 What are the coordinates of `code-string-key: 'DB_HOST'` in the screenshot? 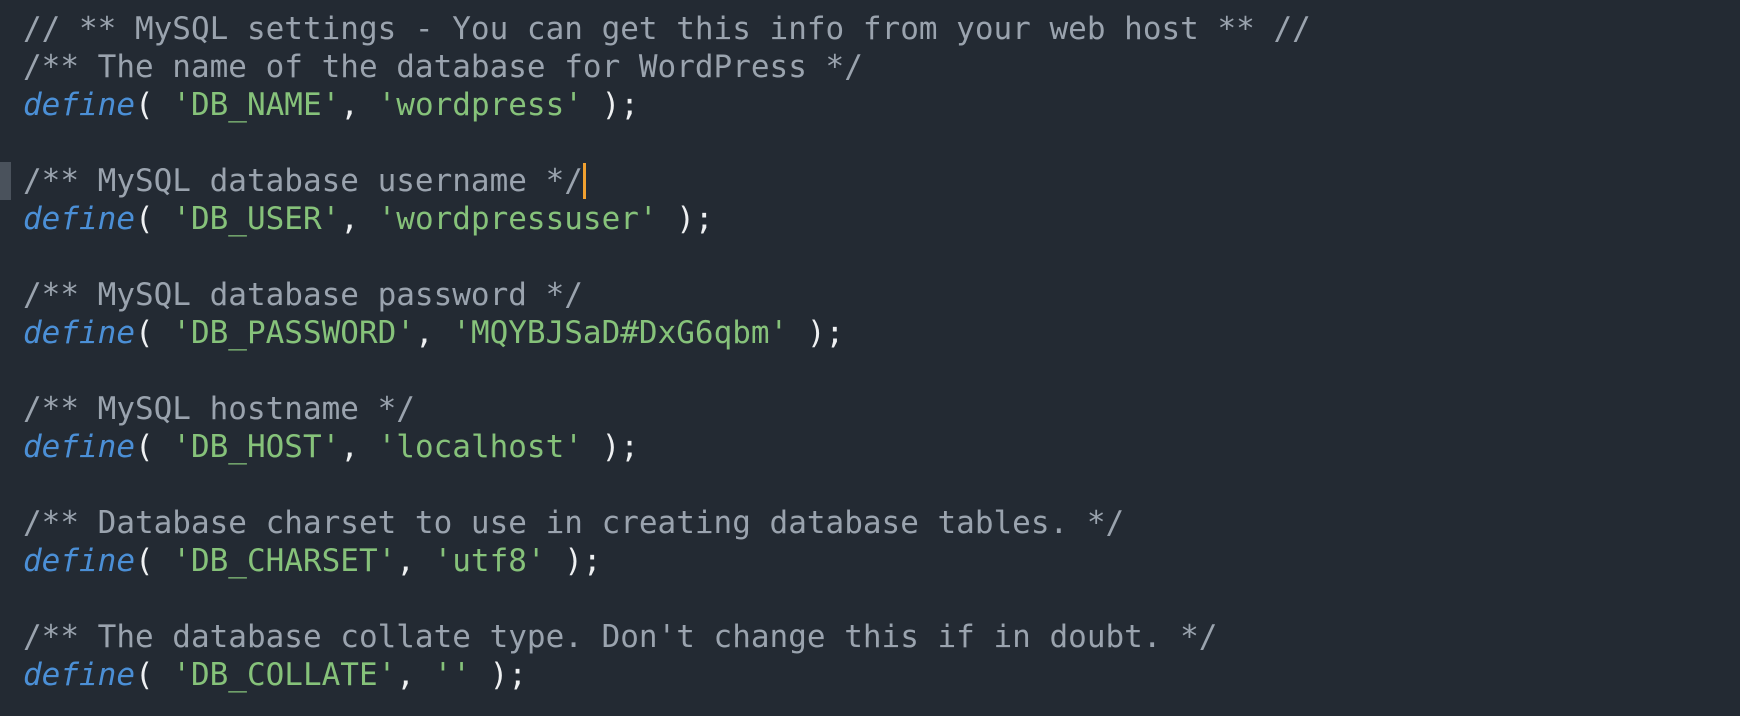 It's located at (256, 447).